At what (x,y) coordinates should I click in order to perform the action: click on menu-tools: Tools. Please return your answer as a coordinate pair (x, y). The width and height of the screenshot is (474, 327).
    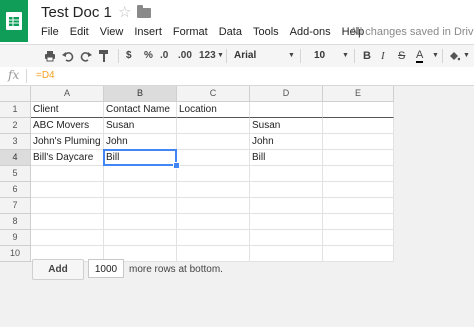
    Looking at the image, I should click on (266, 33).